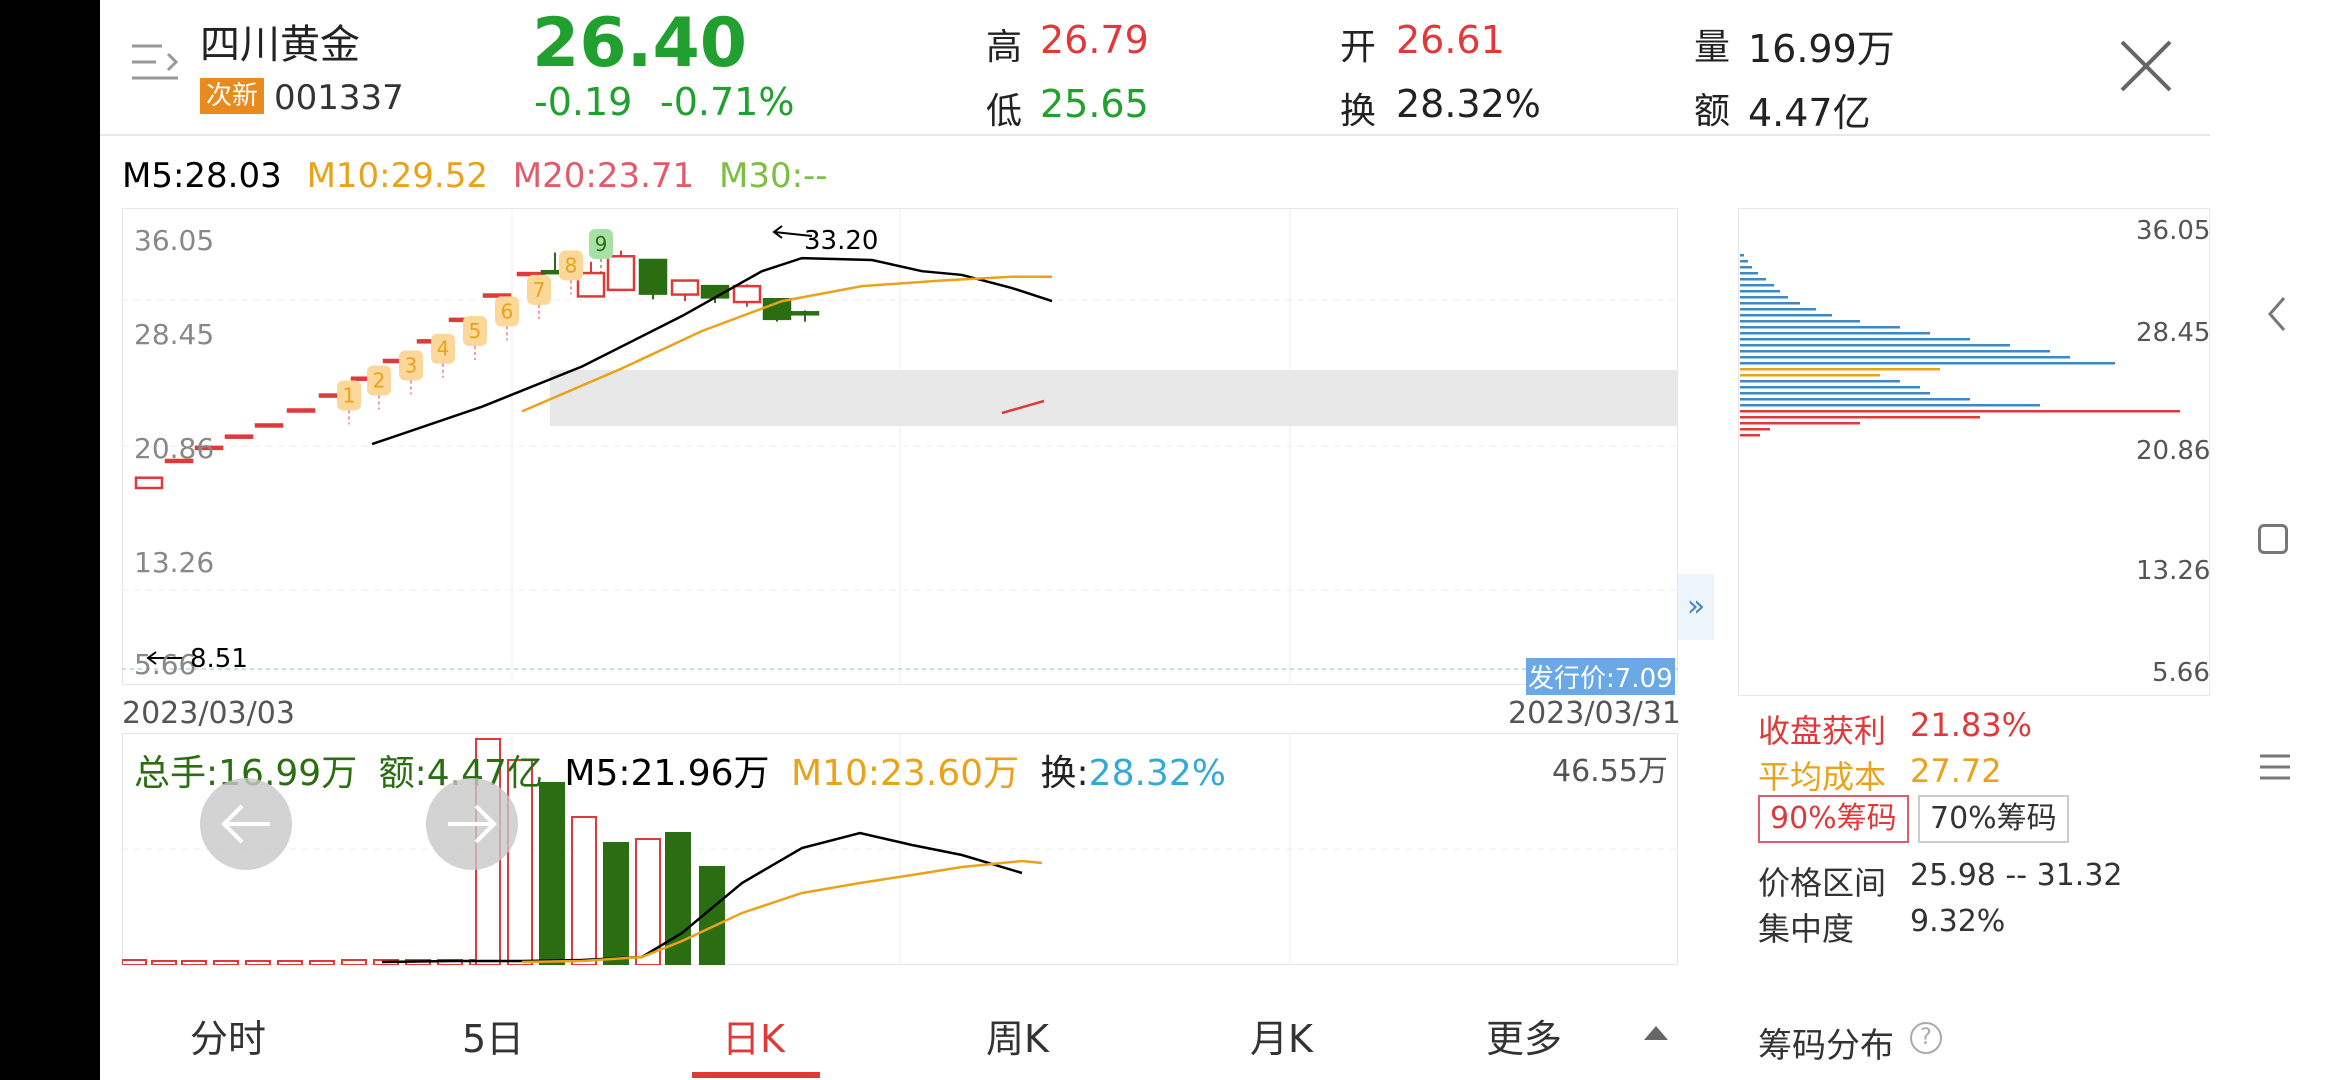 This screenshot has height=1080, width=2340. What do you see at coordinates (2277, 314) in the screenshot?
I see `back-icon` at bounding box center [2277, 314].